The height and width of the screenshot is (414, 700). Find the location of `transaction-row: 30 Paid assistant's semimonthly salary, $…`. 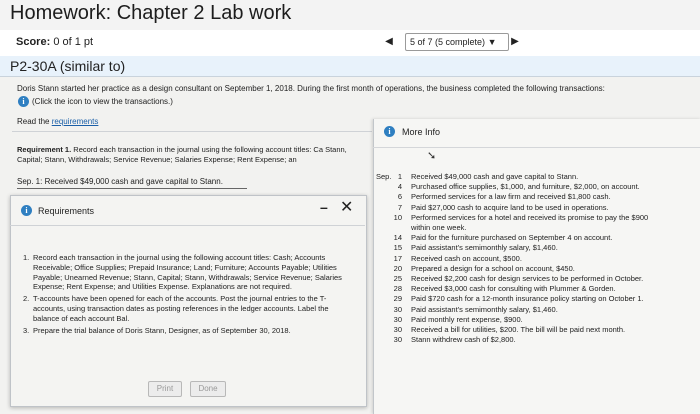

transaction-row: 30 Paid assistant's semimonthly salary, $… is located at coordinates (538, 310).